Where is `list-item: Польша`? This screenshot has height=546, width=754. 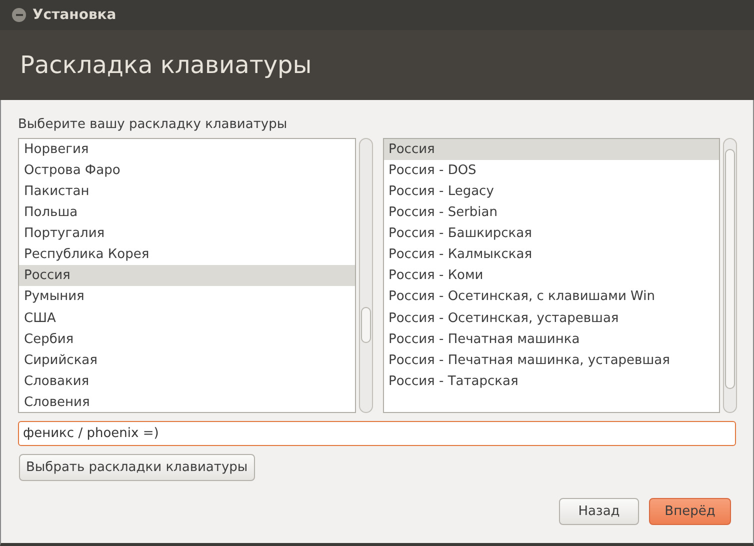 list-item: Польша is located at coordinates (186, 213).